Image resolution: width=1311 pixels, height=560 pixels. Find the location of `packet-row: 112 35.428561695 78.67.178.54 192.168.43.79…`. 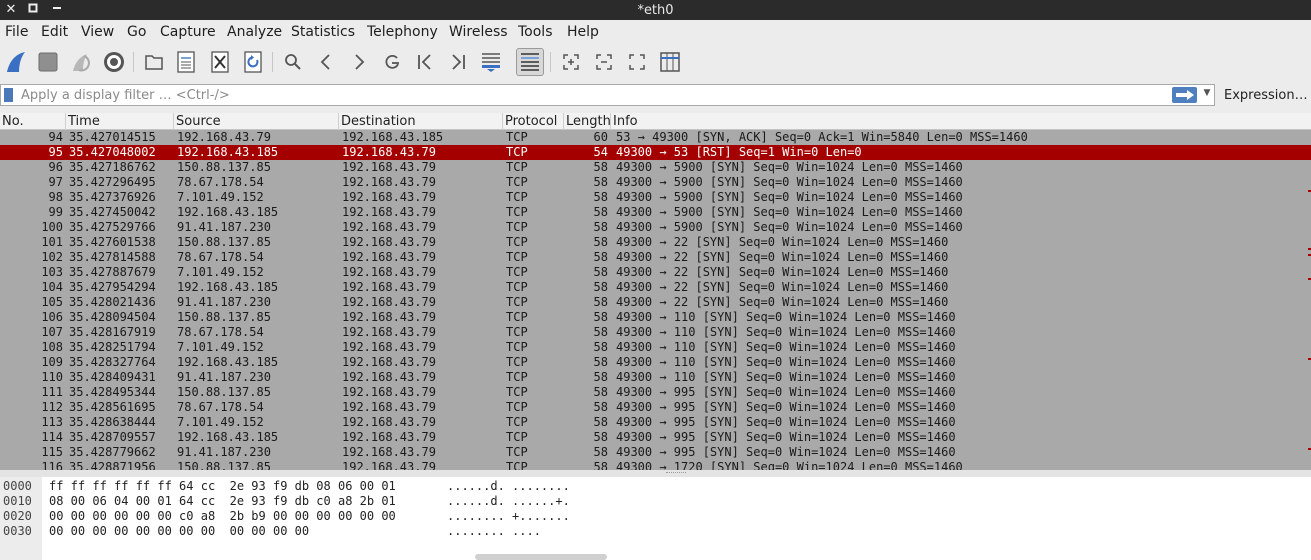

packet-row: 112 35.428561695 78.67.178.54 192.168.43.79… is located at coordinates (655, 407).